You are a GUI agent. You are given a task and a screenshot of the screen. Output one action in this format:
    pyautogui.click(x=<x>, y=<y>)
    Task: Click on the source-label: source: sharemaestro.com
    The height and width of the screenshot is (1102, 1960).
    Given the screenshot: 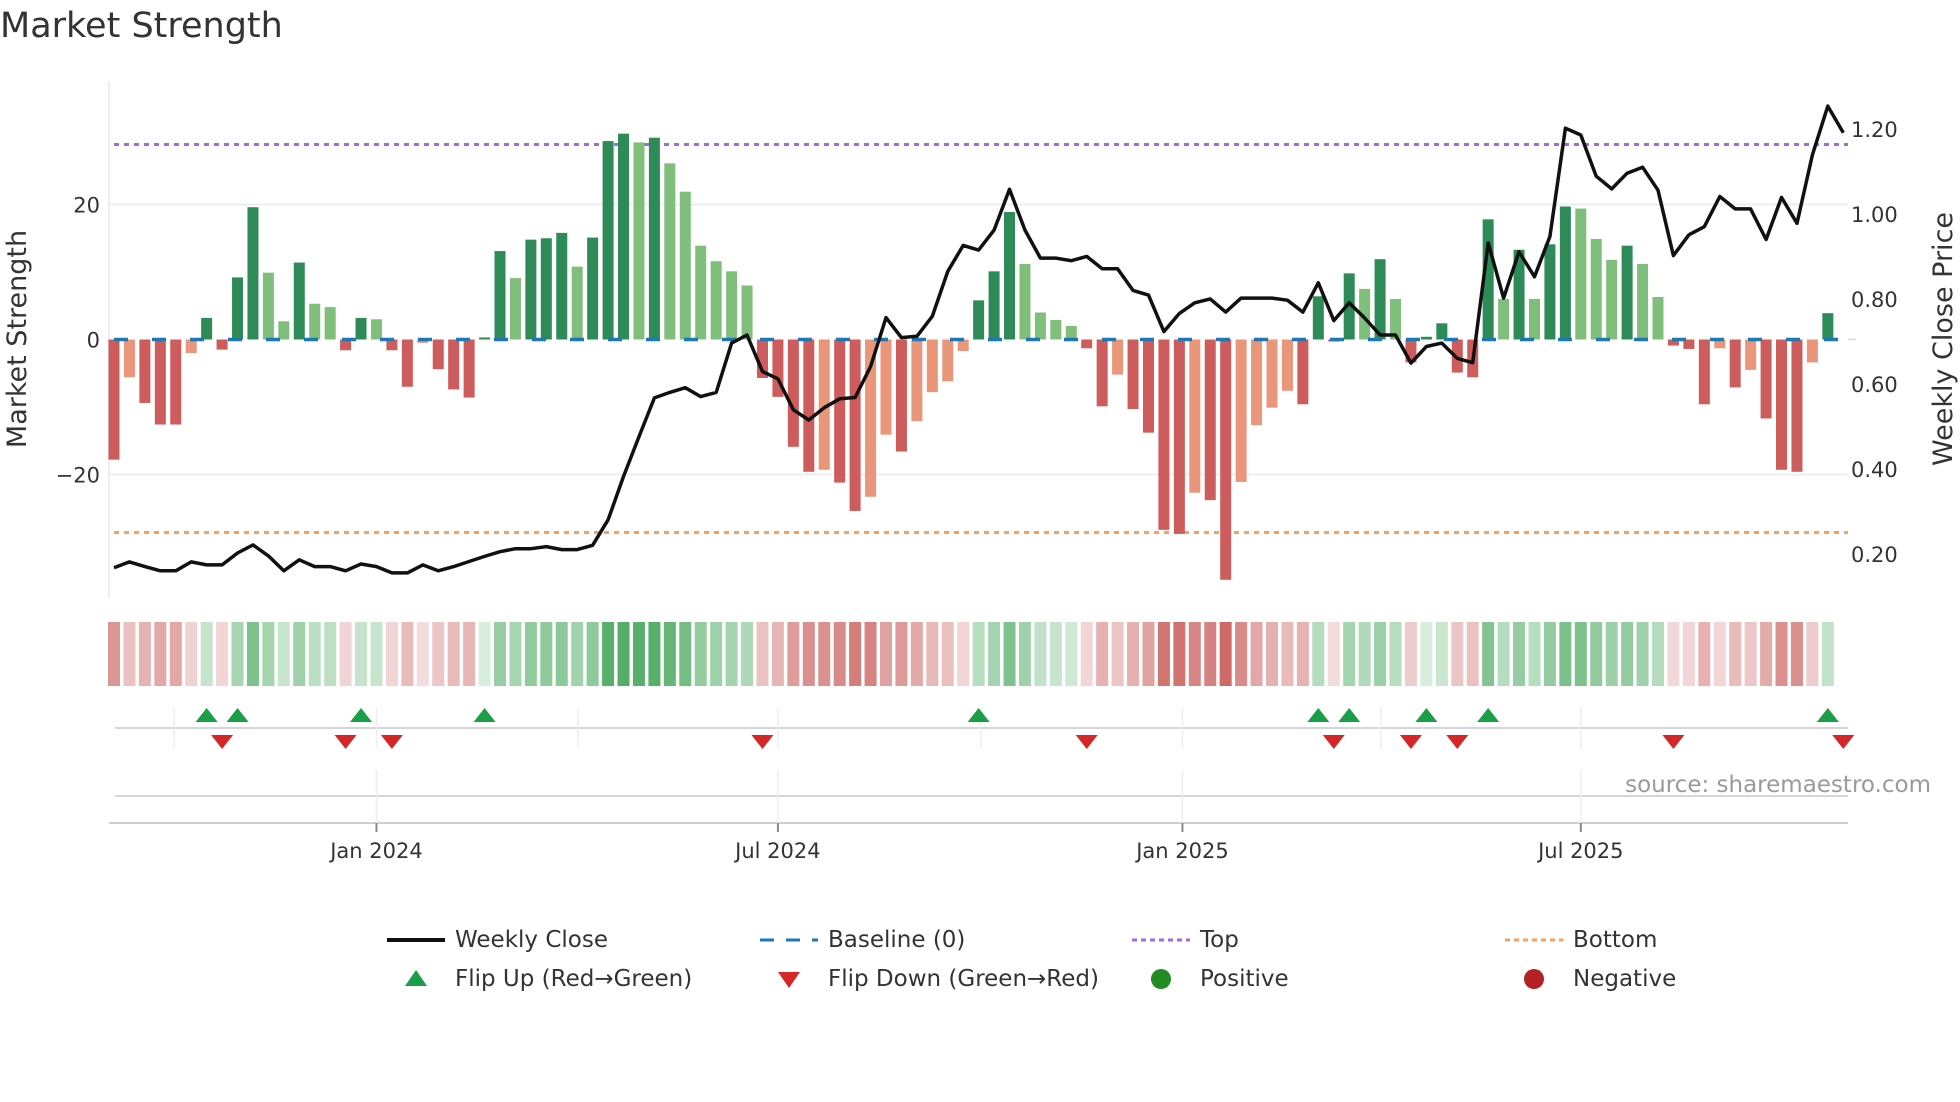 What is the action you would take?
    pyautogui.click(x=1778, y=785)
    